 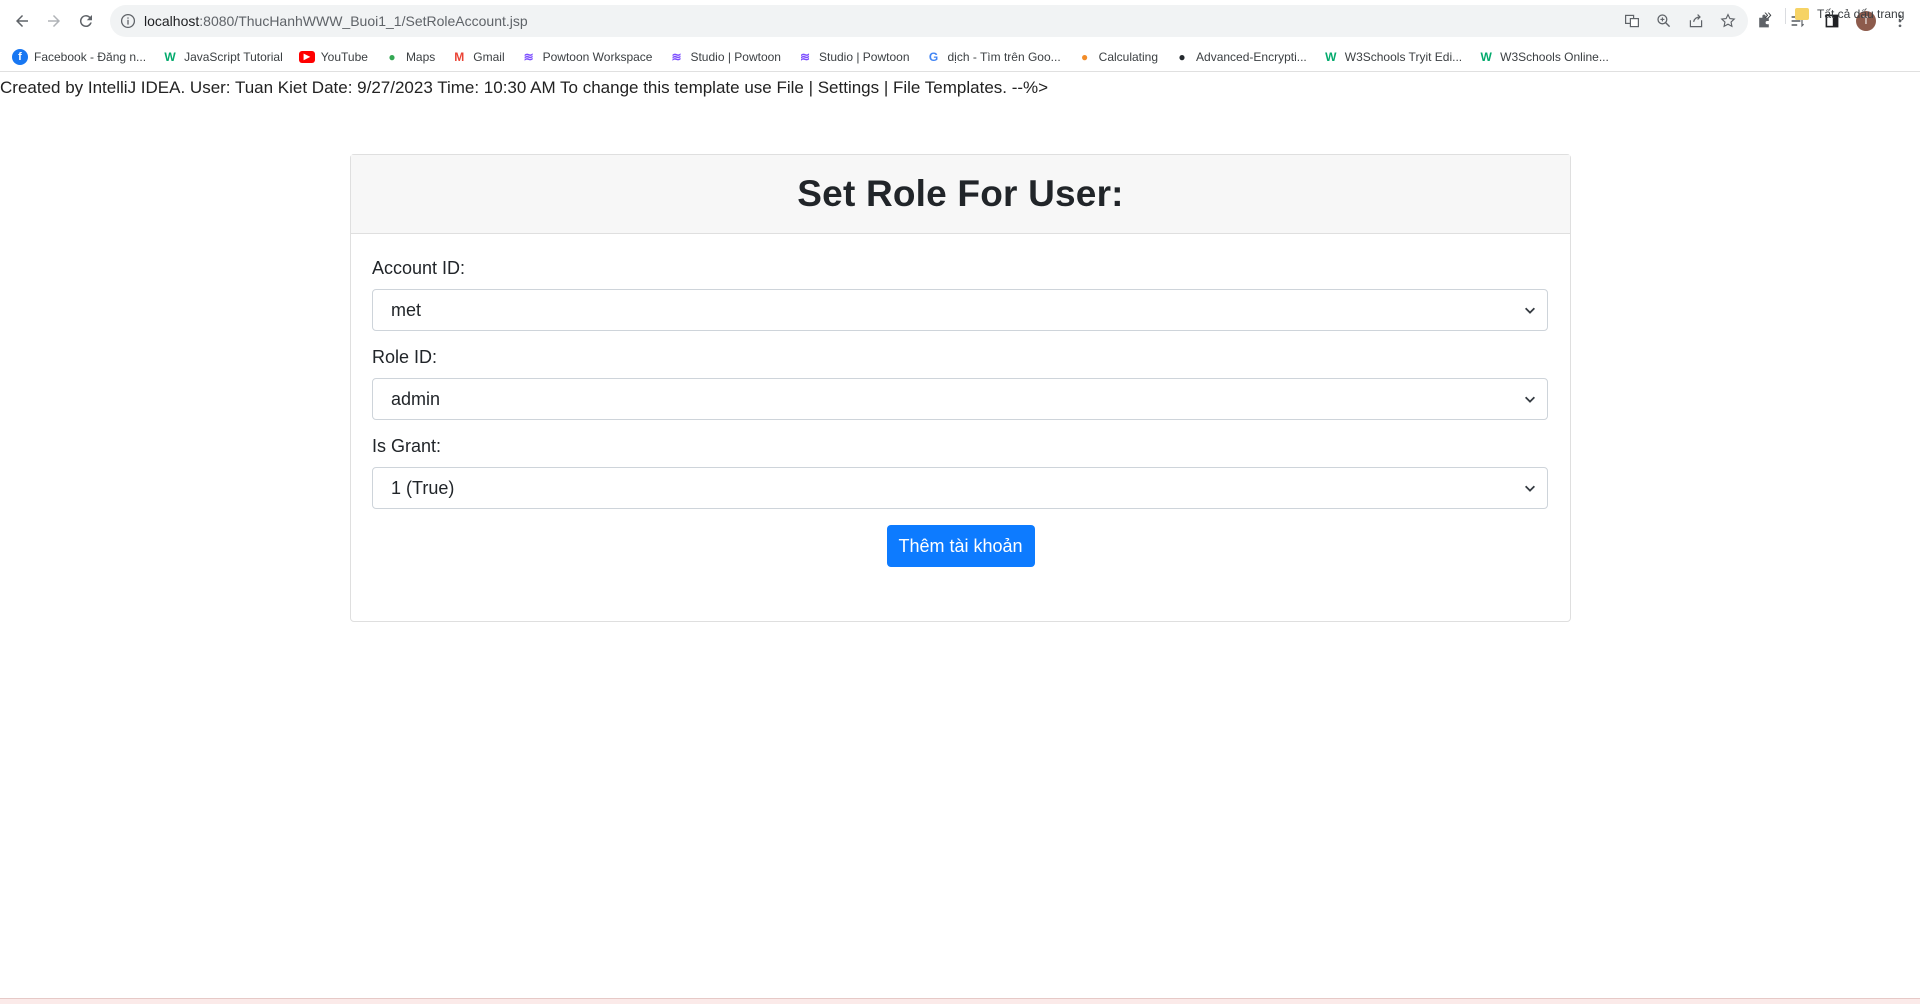 I want to click on bookmark-label: JavaScript Tutorial, so click(x=233, y=56).